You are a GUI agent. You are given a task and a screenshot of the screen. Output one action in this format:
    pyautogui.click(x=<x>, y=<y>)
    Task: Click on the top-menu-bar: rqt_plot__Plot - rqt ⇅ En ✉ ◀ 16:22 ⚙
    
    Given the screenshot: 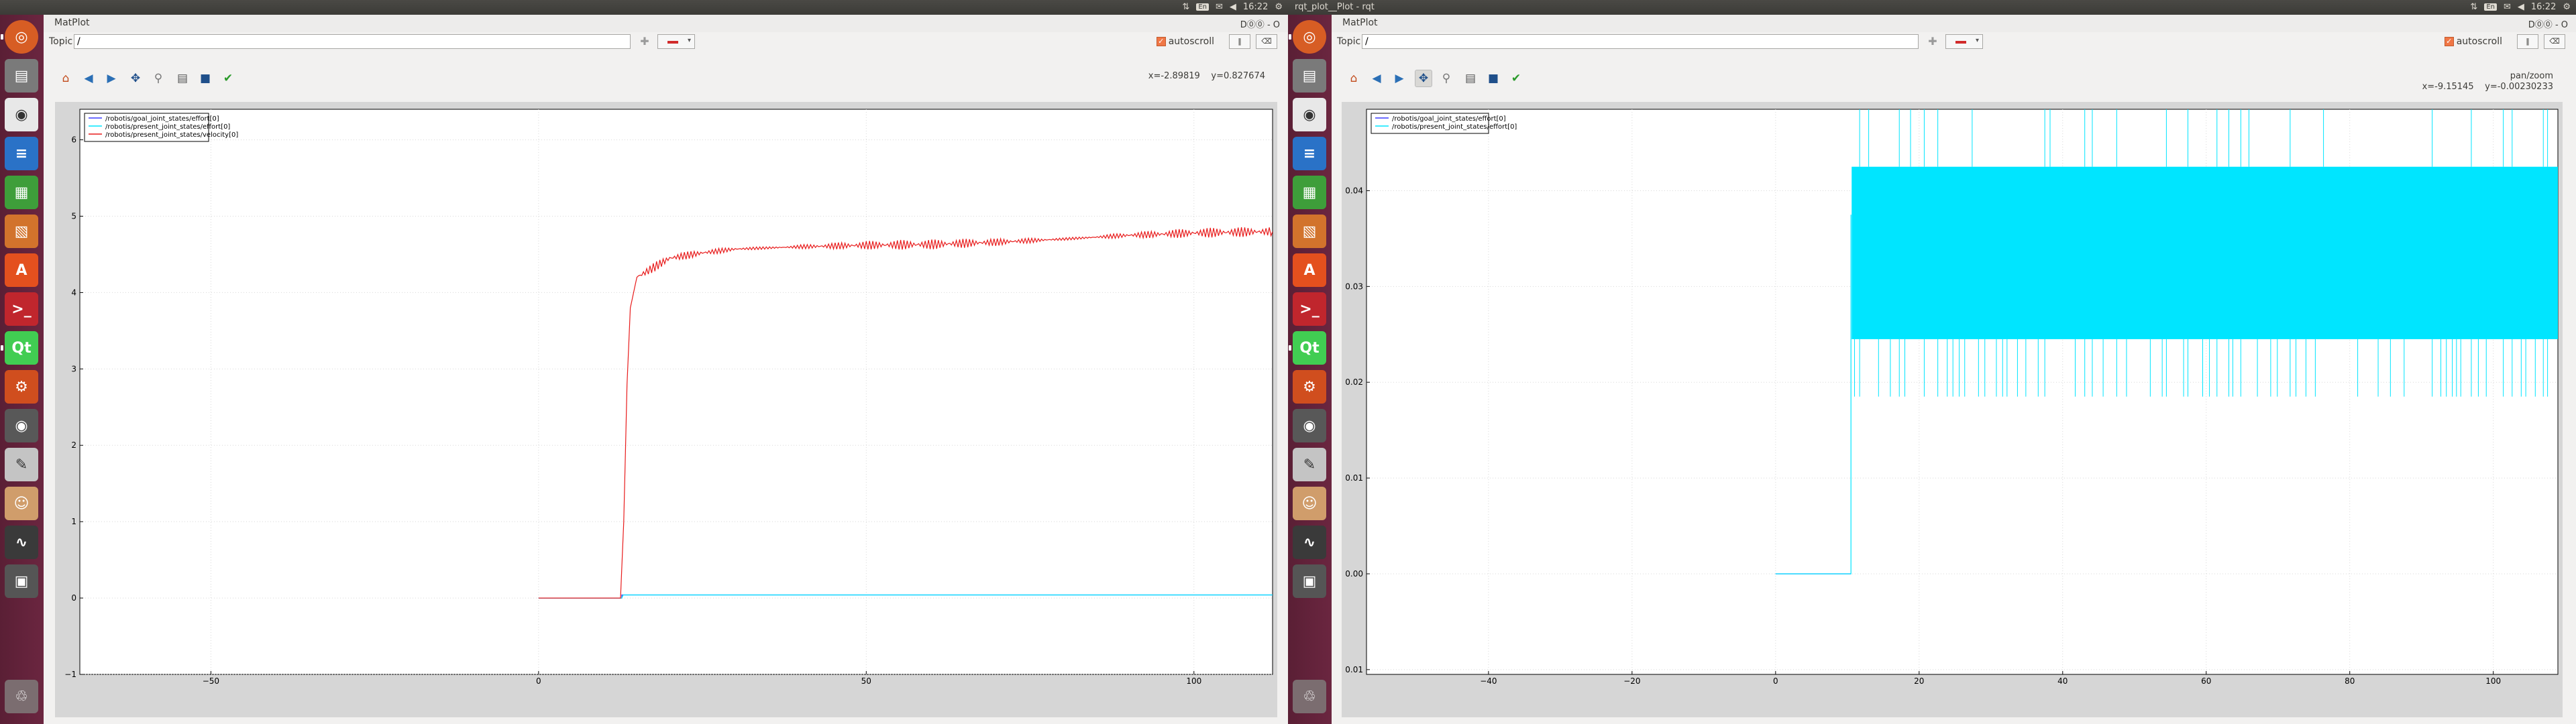 What is the action you would take?
    pyautogui.click(x=1932, y=7)
    